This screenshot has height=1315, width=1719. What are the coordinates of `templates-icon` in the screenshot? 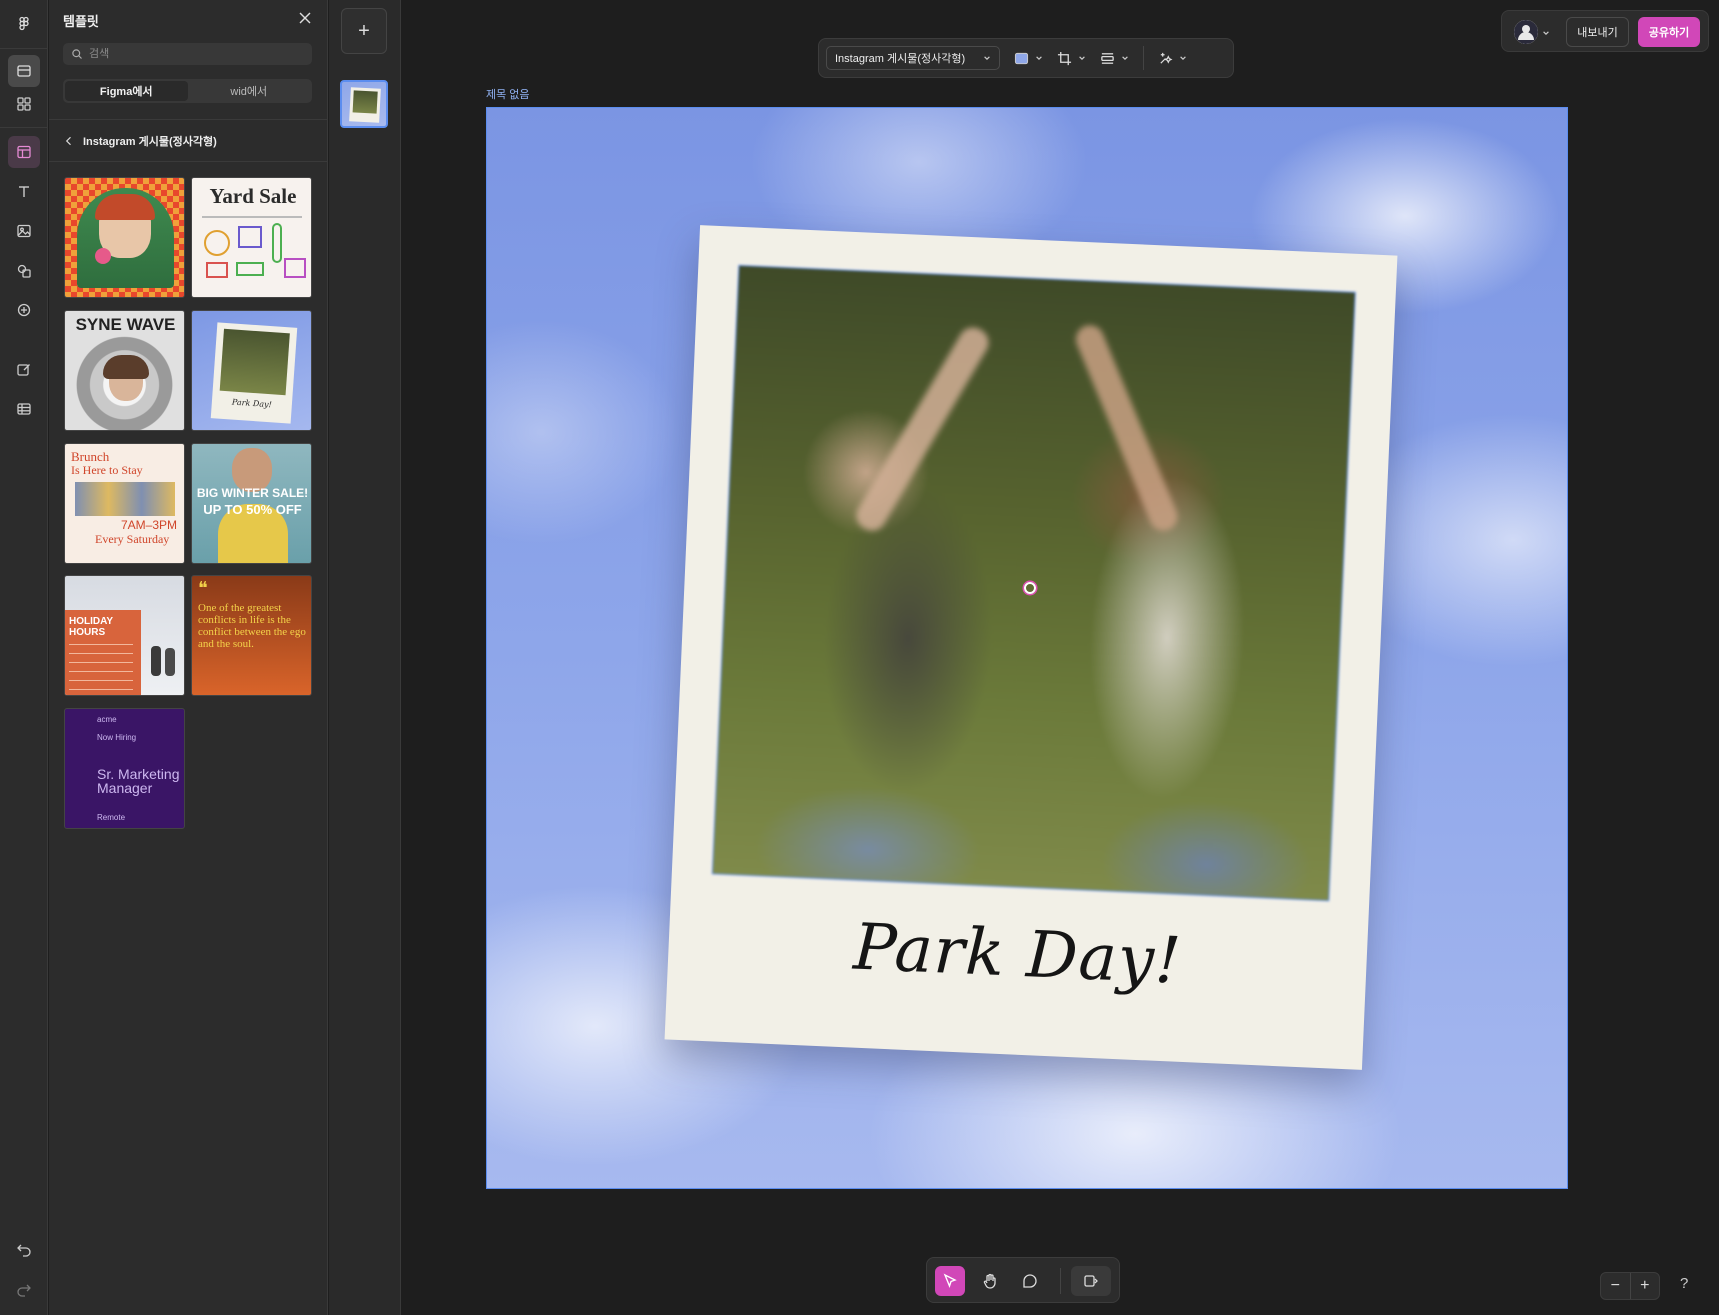 It's located at (24, 152).